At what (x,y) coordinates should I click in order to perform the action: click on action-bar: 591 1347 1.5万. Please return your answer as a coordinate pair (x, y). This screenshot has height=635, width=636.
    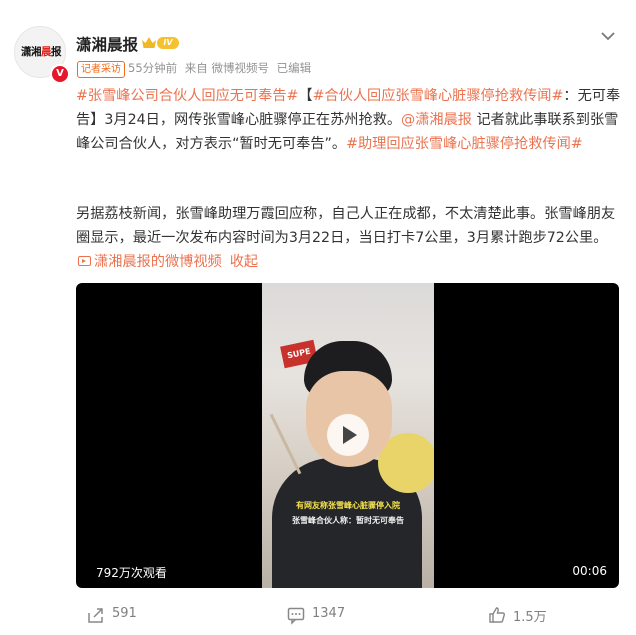
    Looking at the image, I should click on (318, 615).